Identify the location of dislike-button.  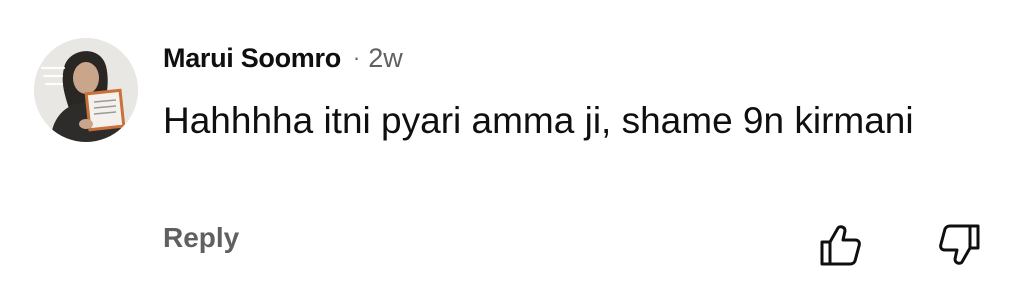
(960, 245).